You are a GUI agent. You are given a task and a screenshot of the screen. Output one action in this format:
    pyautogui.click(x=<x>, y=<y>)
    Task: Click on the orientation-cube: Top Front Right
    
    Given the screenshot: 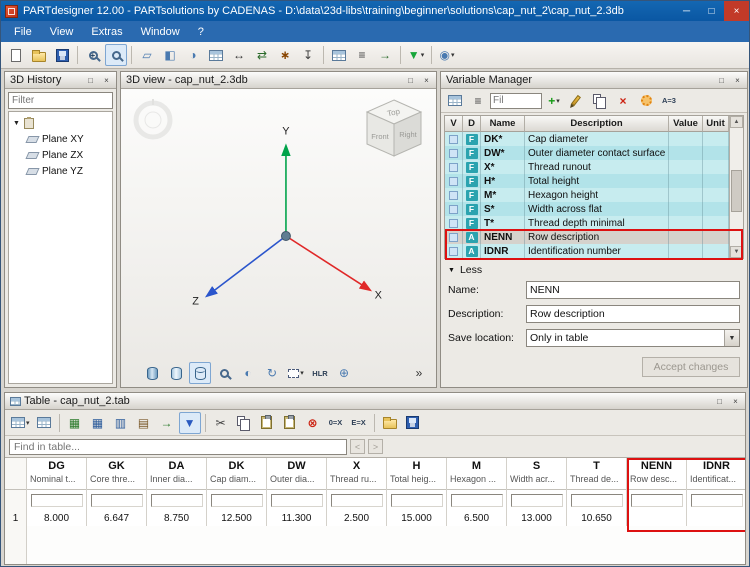 What is the action you would take?
    pyautogui.click(x=394, y=129)
    